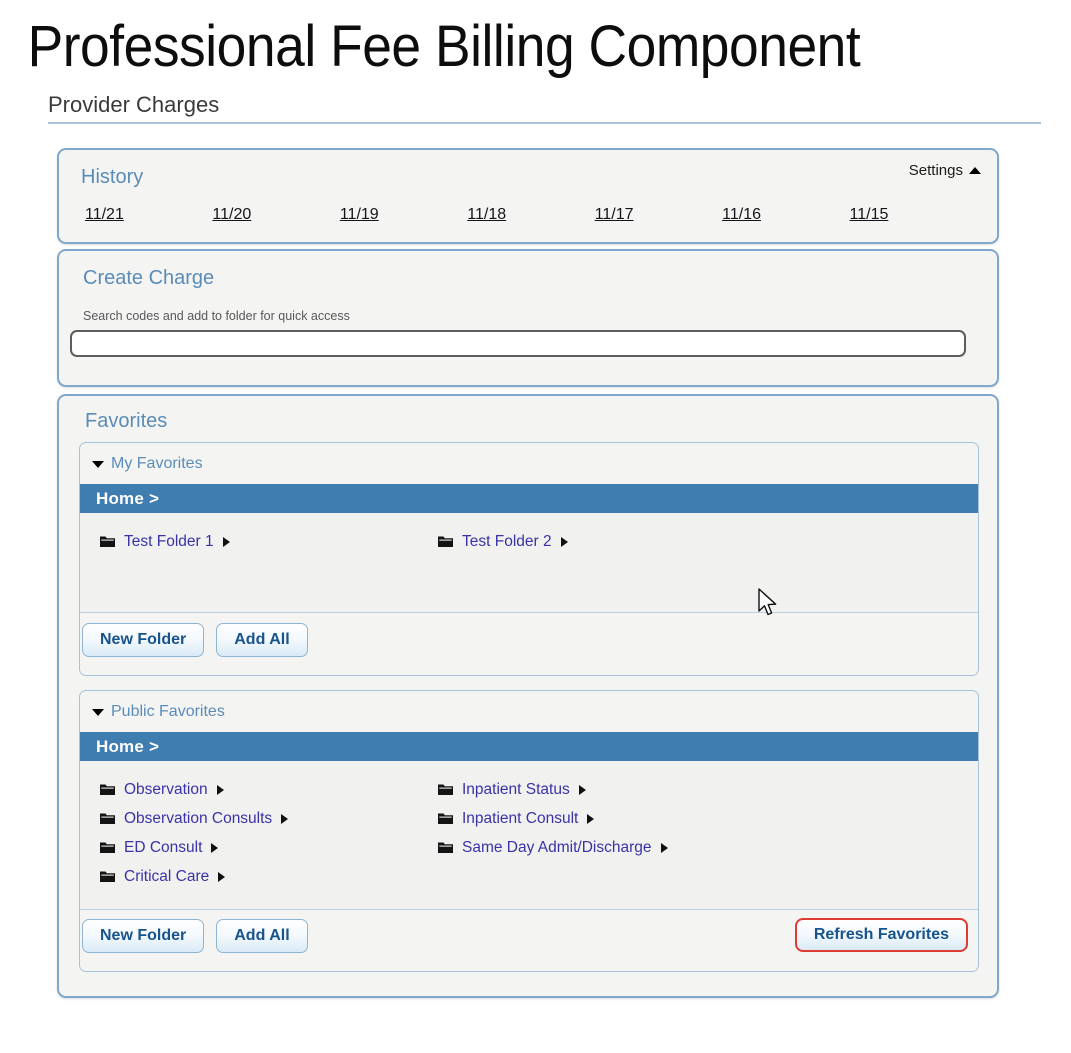 The height and width of the screenshot is (1053, 1071). I want to click on folder-item: Test Folder 2, so click(503, 541).